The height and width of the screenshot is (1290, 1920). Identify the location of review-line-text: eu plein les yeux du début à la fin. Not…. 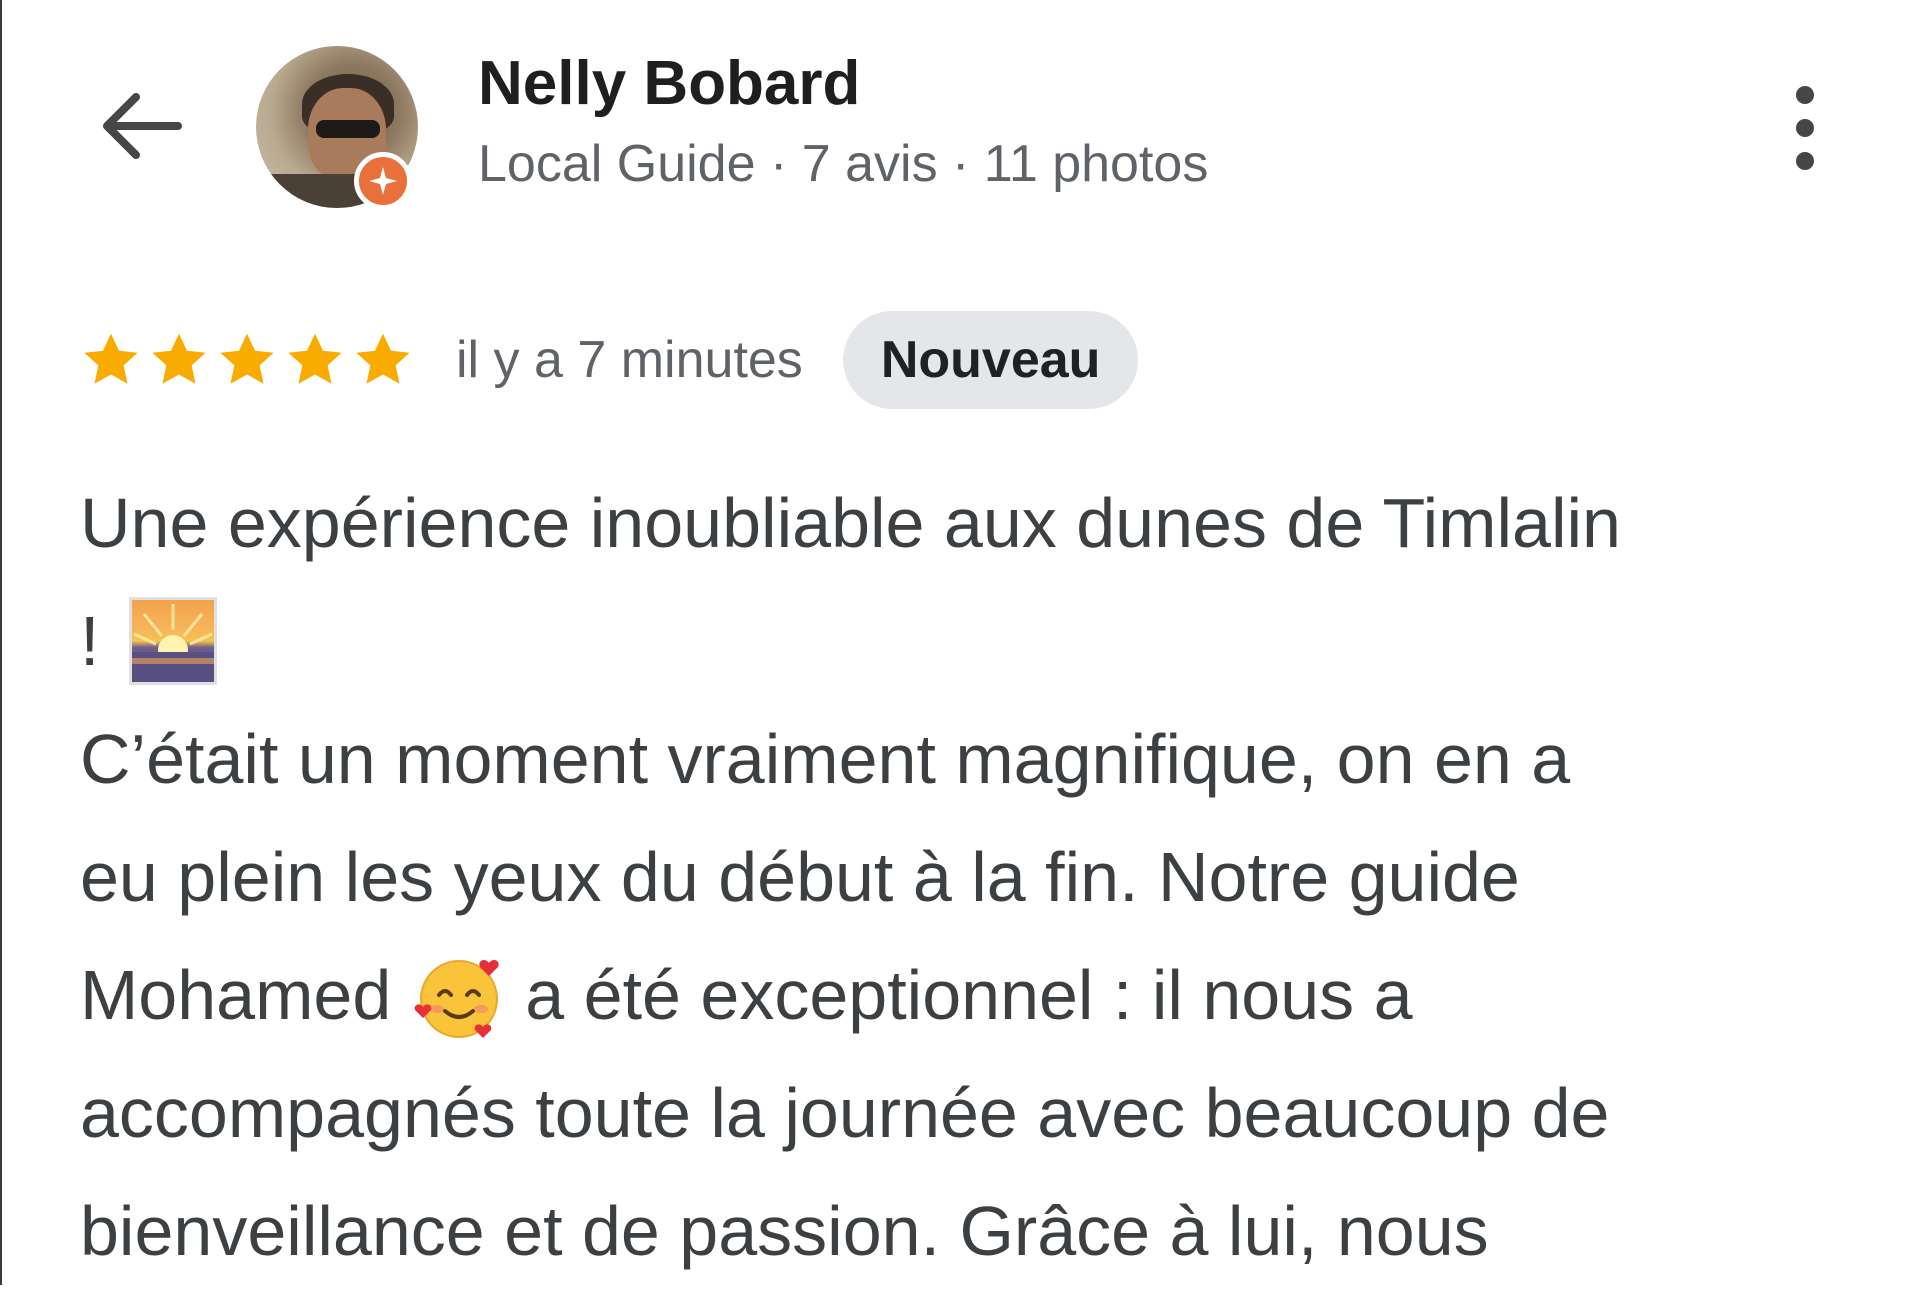
(800, 877).